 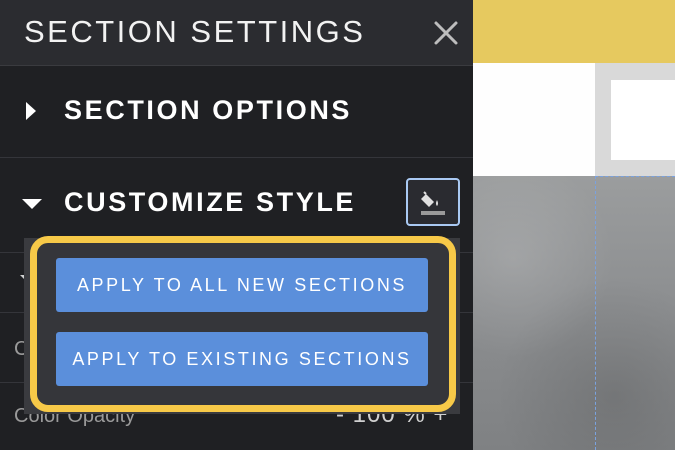 I want to click on apply-to-existing-sections-button: APPLY TO EXISTING SECTIONS, so click(x=242, y=359).